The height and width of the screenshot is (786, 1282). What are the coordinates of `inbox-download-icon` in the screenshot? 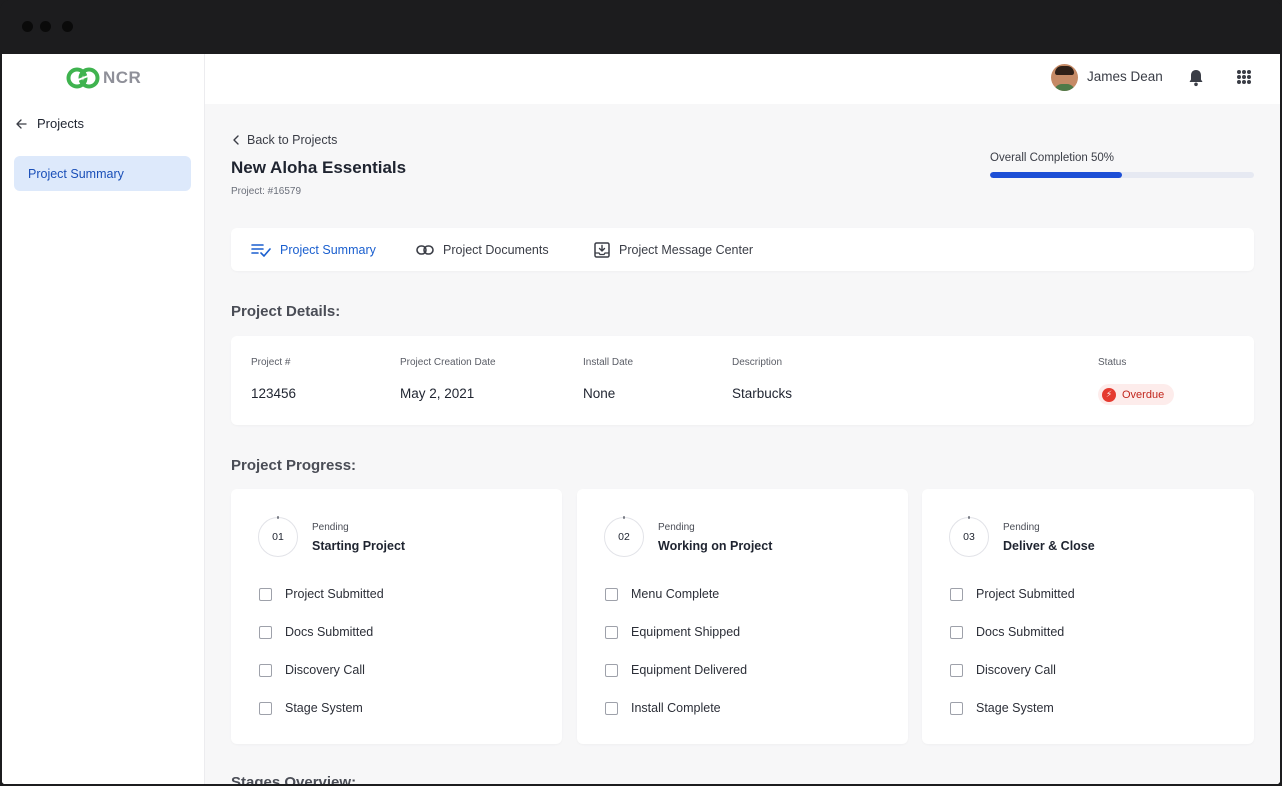 It's located at (602, 249).